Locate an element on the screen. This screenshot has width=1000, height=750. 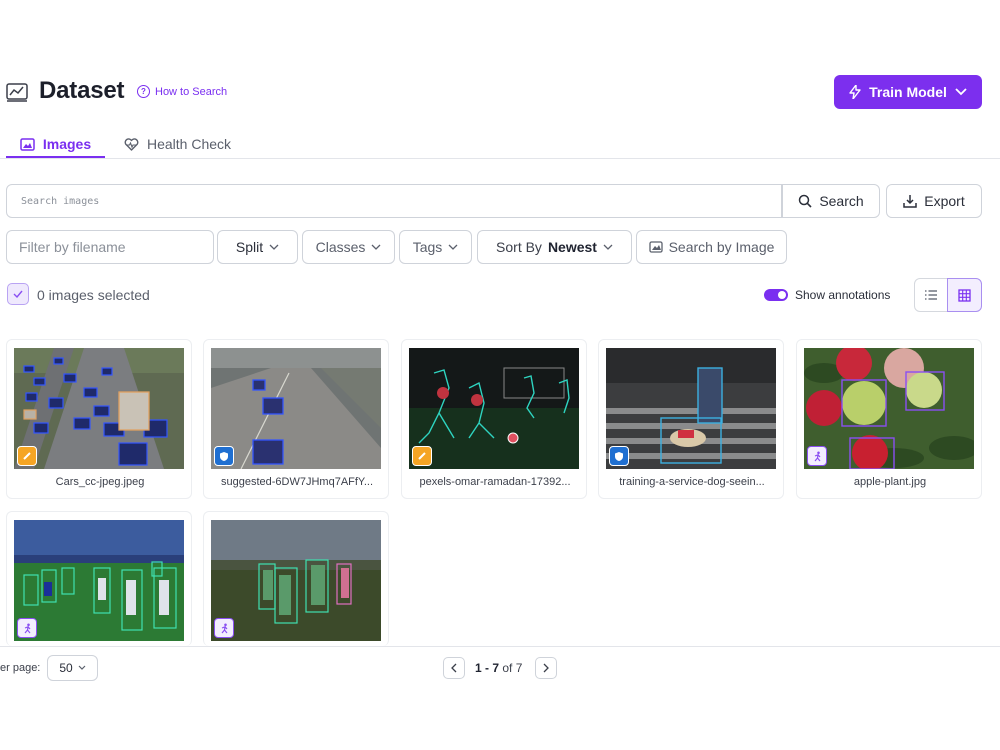
show-annotations-toggle is located at coordinates (776, 295).